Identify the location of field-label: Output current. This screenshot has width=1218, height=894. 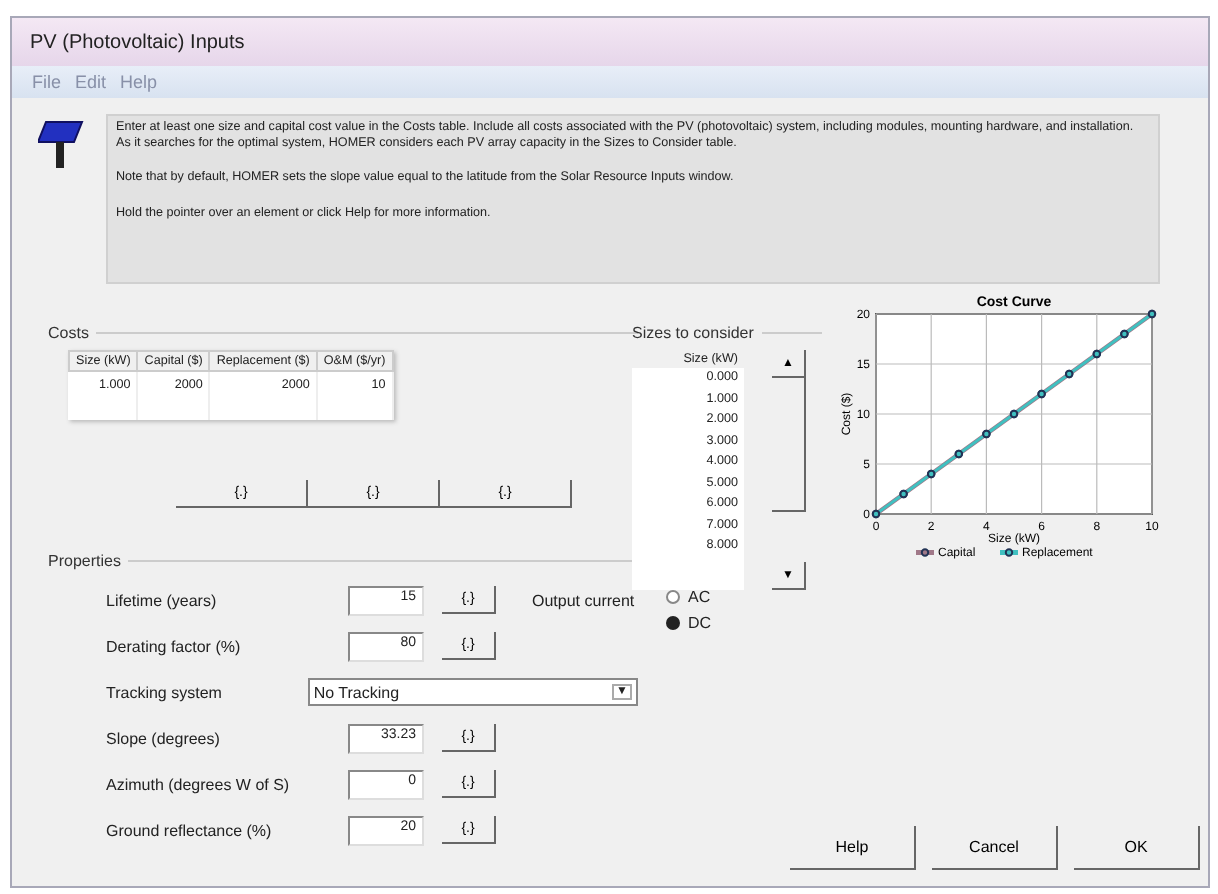
(583, 600).